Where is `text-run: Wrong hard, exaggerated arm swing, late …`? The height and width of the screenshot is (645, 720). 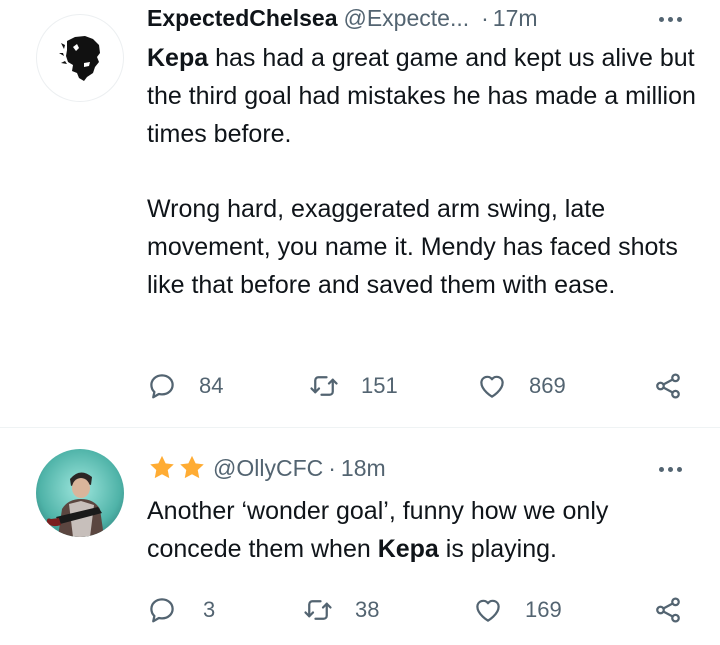
text-run: Wrong hard, exaggerated arm swing, late … is located at coordinates (412, 247).